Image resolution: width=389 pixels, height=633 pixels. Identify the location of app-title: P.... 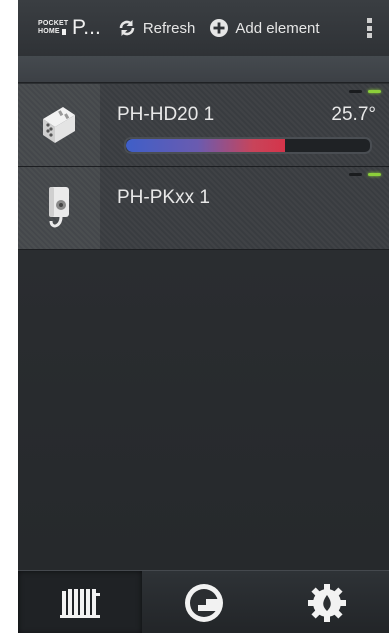
(86, 28).